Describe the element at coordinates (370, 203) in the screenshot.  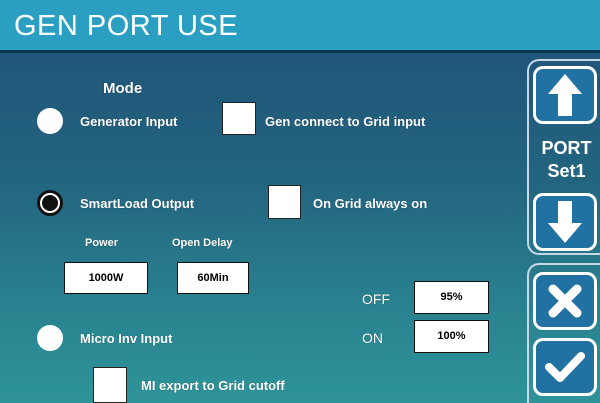
I see `on-grid-always-on-label: On Grid always on` at that location.